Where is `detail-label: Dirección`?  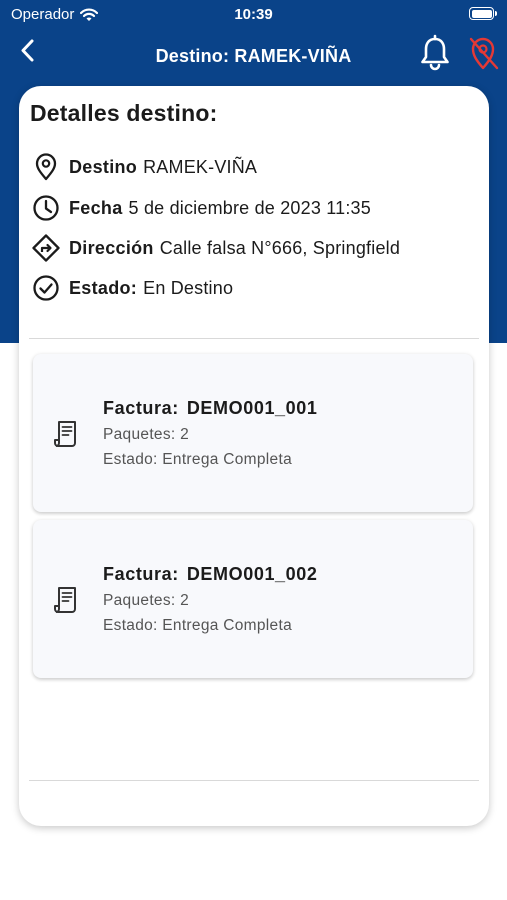 detail-label: Dirección is located at coordinates (111, 247).